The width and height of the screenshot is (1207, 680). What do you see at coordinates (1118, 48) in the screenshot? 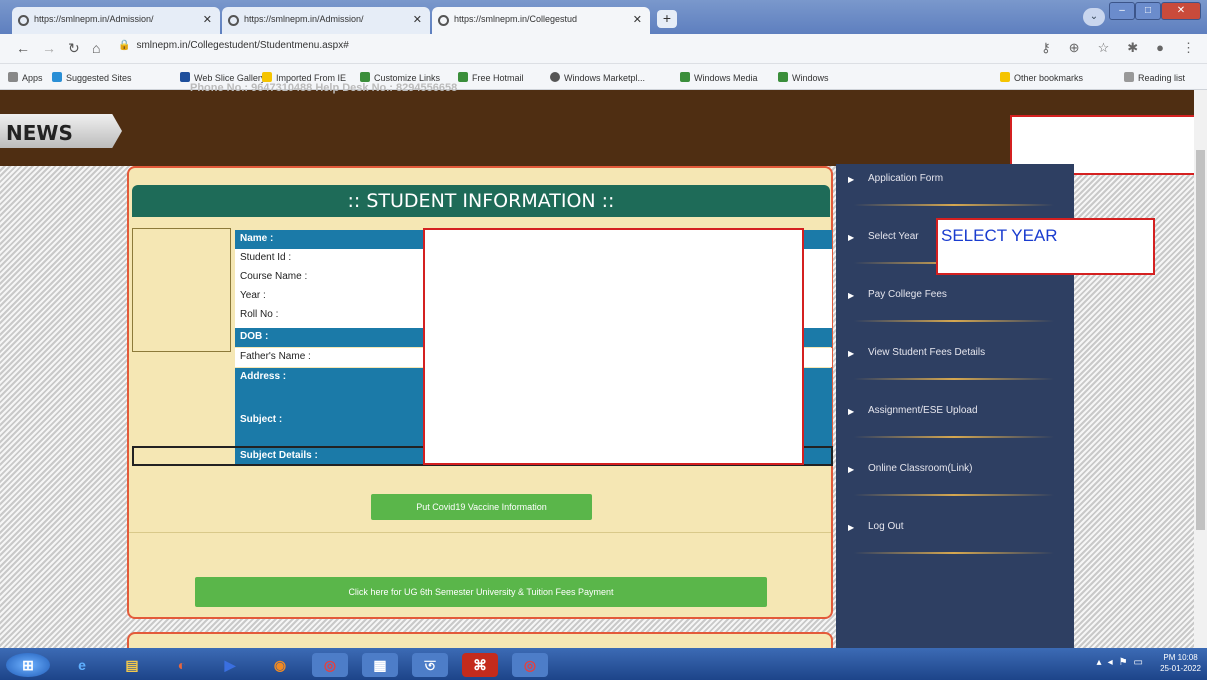
I see `toolbar-icons: ⚷ ⊕ ☆ ✱ ● ⋮` at bounding box center [1118, 48].